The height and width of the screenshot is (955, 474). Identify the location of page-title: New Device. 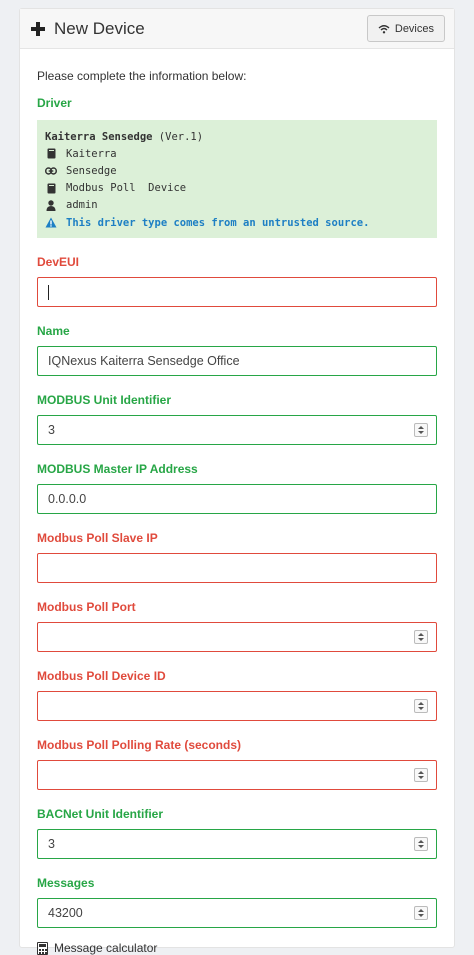
(88, 29).